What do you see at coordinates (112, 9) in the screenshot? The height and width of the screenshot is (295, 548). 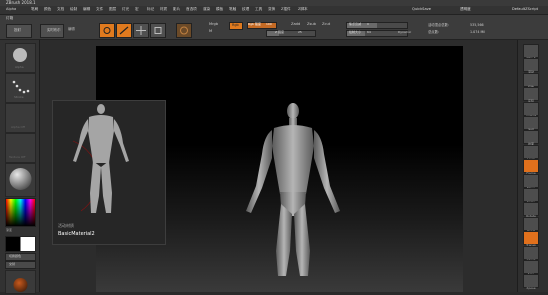 I see `menu-item: 图层` at bounding box center [112, 9].